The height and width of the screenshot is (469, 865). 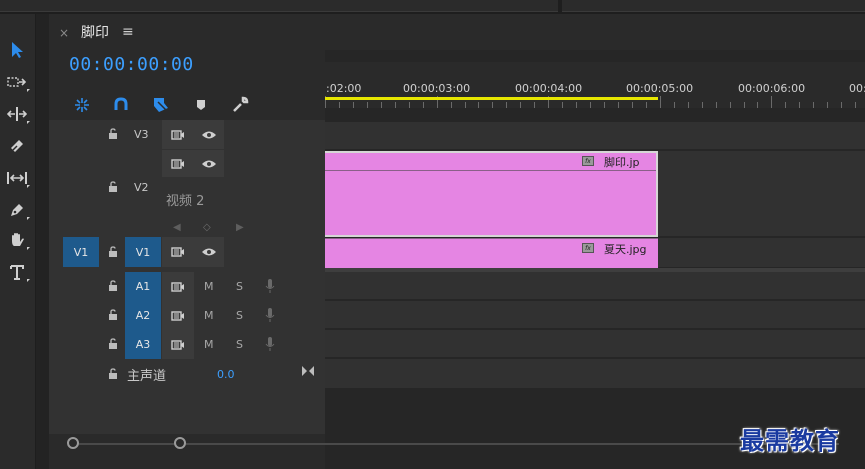 What do you see at coordinates (178, 286) in the screenshot?
I see `toggle-sync-lock-a1` at bounding box center [178, 286].